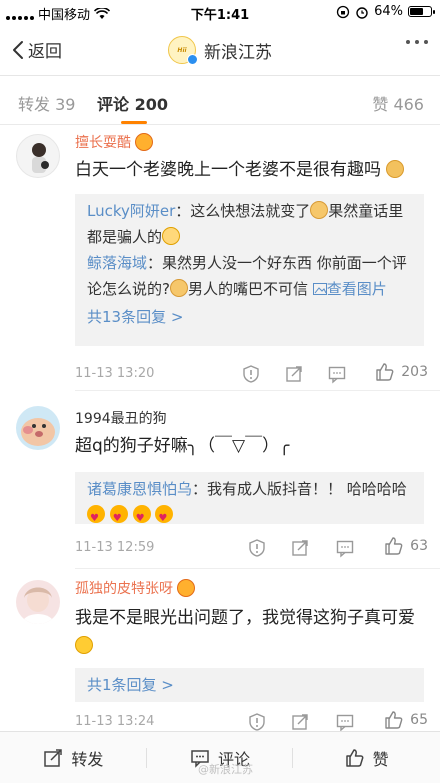 The image size is (440, 783). What do you see at coordinates (243, 211) in the screenshot?
I see `reply-text: ：这么快想法就变了` at bounding box center [243, 211].